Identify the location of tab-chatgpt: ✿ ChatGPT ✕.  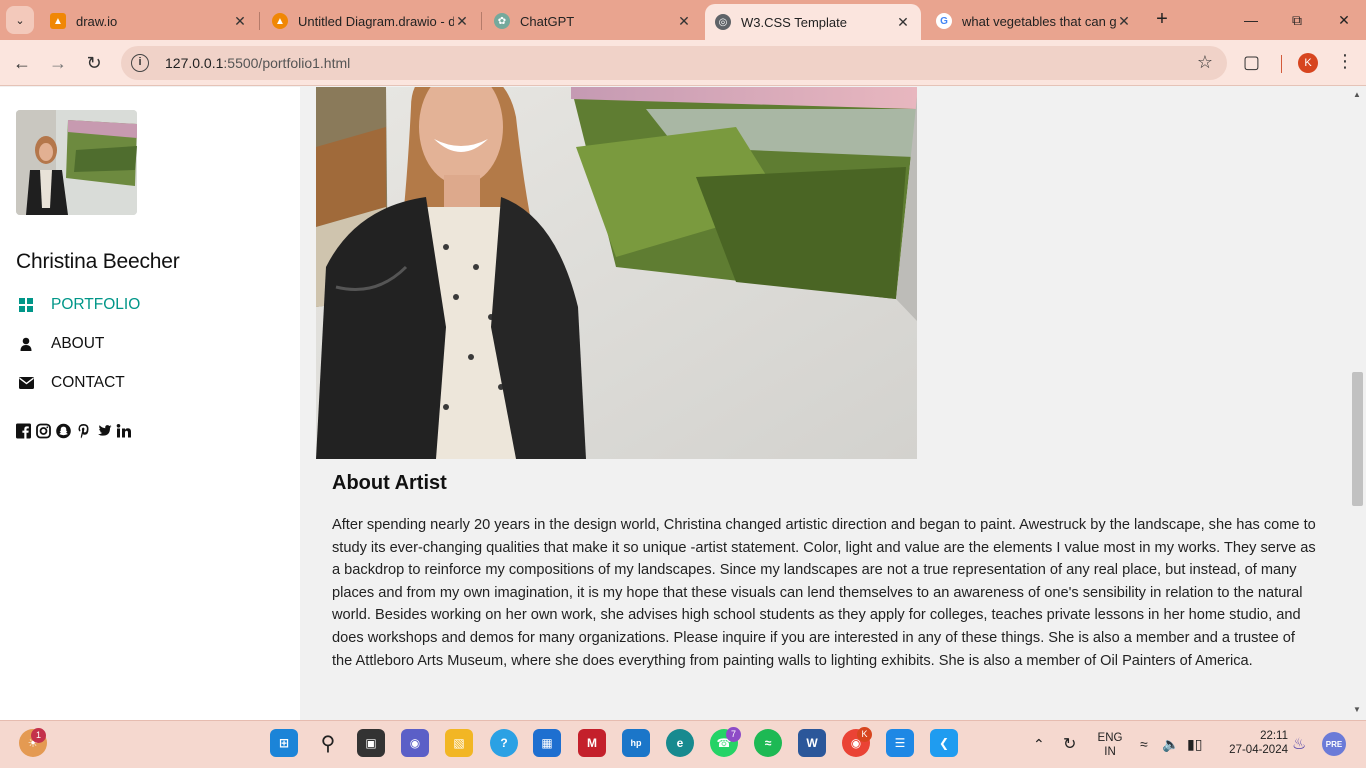
(593, 21).